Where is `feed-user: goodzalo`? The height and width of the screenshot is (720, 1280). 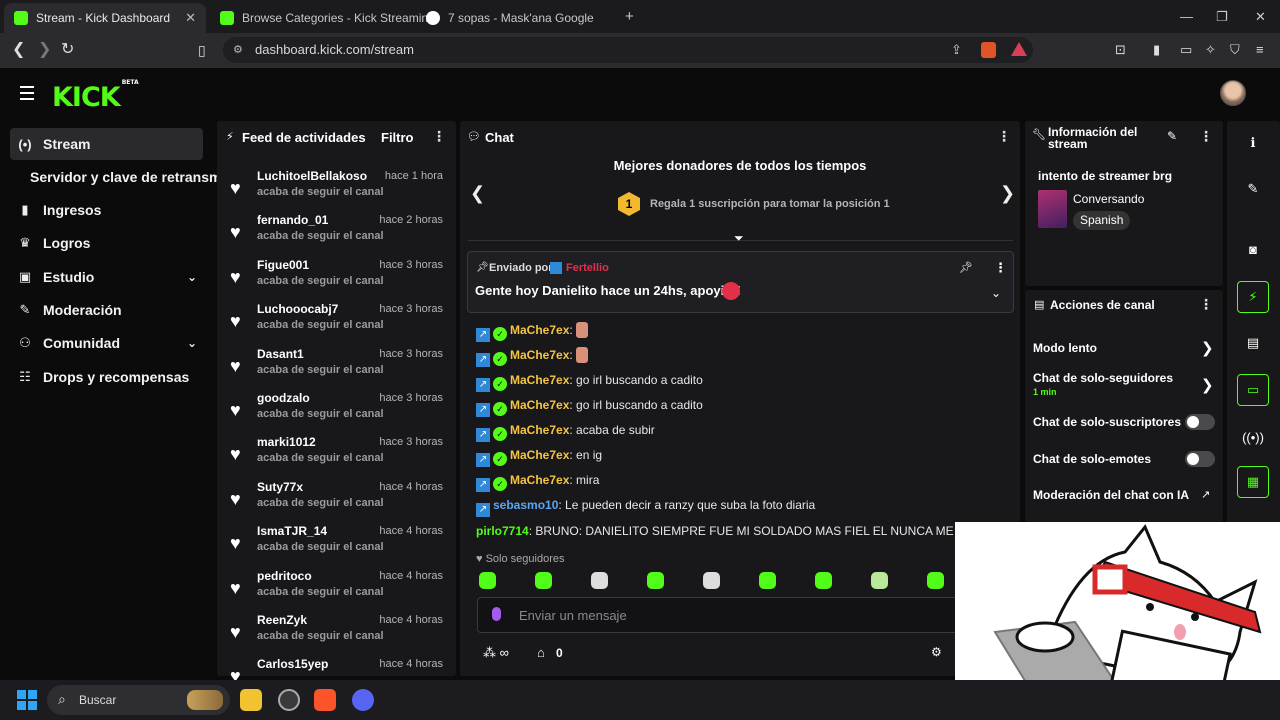
feed-user: goodzalo is located at coordinates (283, 398).